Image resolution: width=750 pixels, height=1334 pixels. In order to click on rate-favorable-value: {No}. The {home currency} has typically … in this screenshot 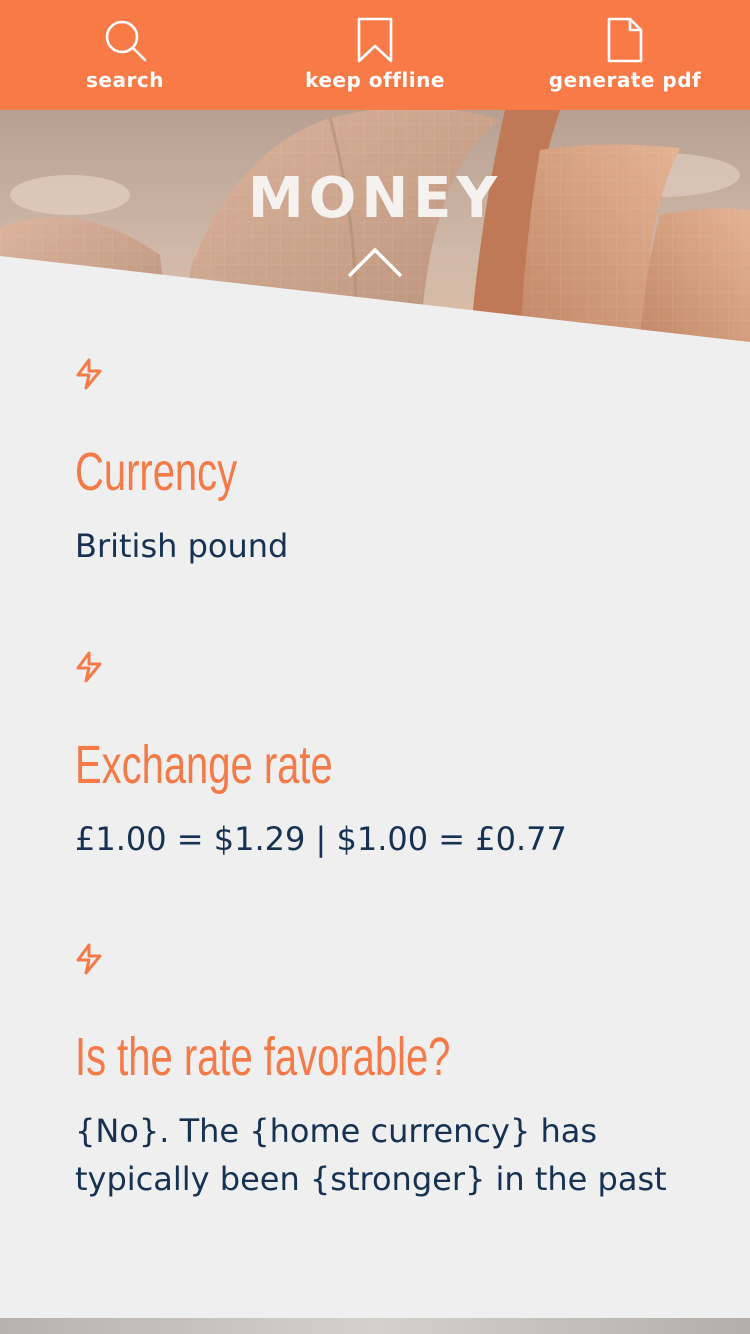, I will do `click(371, 1155)`.